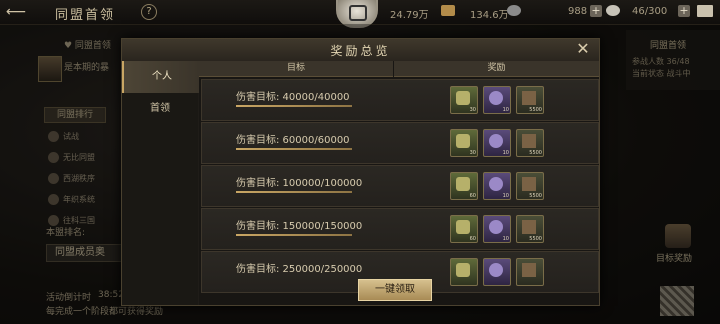  What do you see at coordinates (613, 10) in the screenshot?
I see `token-icon` at bounding box center [613, 10].